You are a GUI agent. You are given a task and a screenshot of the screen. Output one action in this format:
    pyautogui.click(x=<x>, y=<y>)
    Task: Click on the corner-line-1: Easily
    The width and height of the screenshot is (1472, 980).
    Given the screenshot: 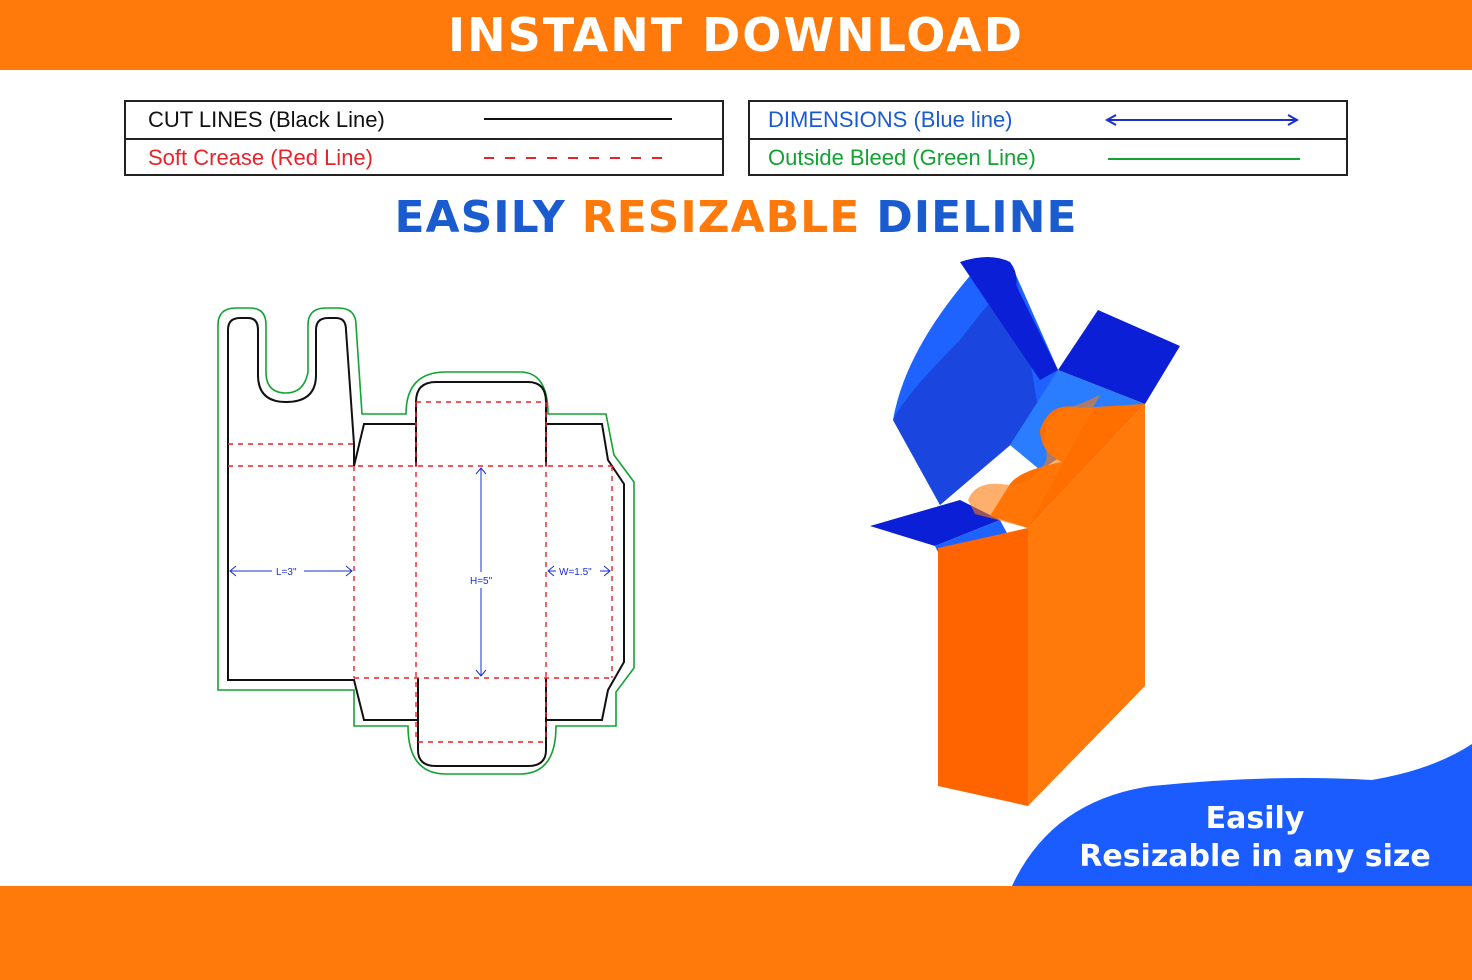 What is the action you would take?
    pyautogui.click(x=1255, y=818)
    